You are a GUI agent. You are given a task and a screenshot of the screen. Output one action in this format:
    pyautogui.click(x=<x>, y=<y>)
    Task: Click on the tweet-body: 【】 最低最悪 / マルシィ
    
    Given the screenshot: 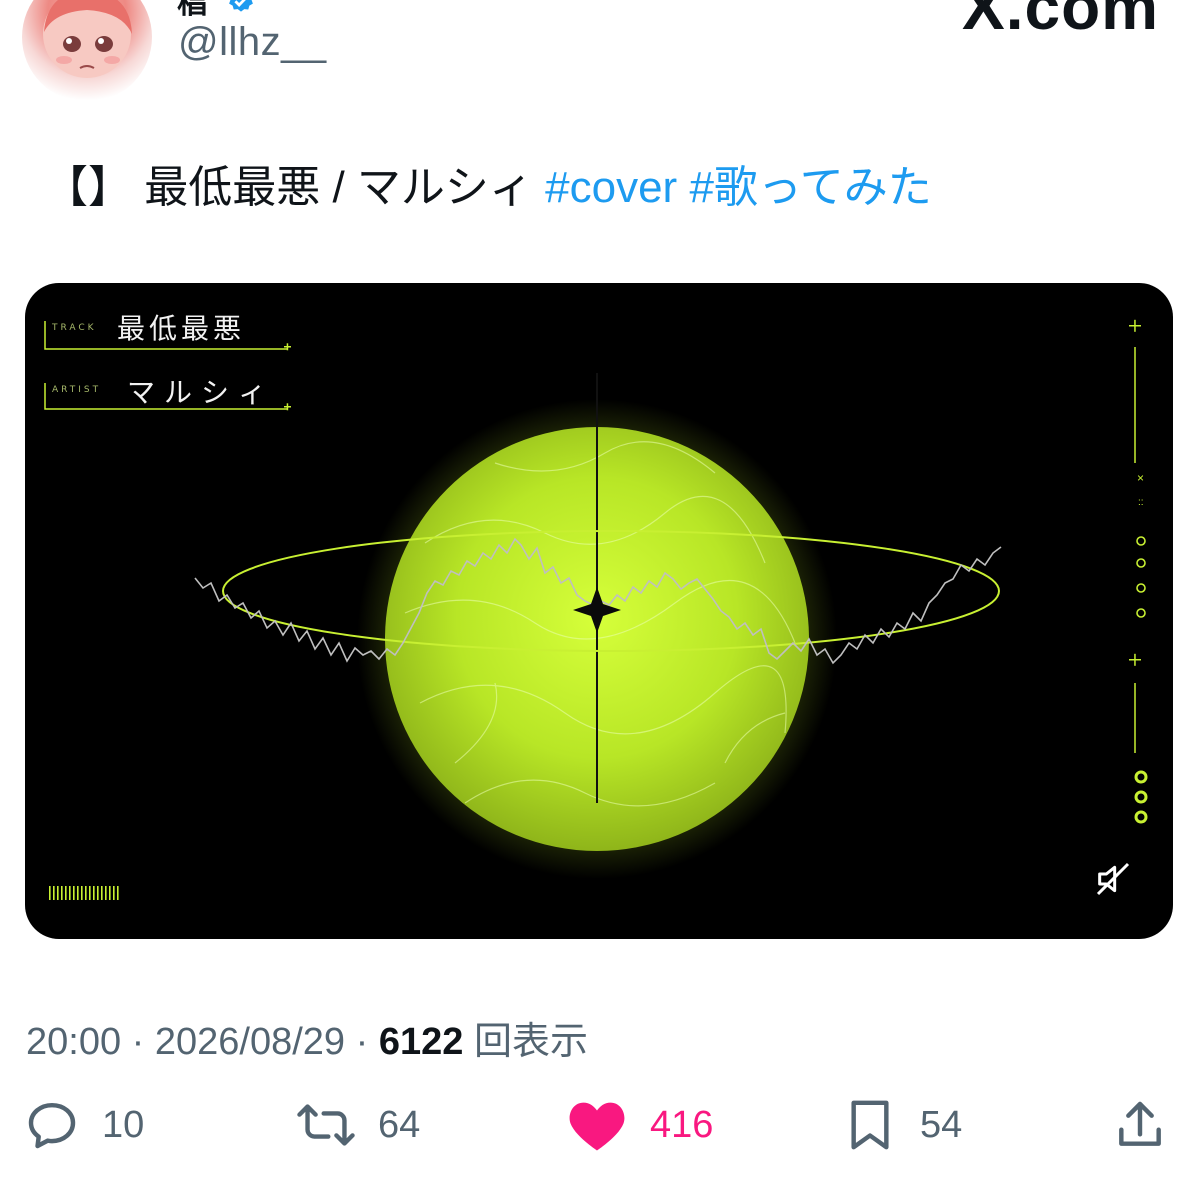 What is the action you would take?
    pyautogui.click(x=295, y=187)
    